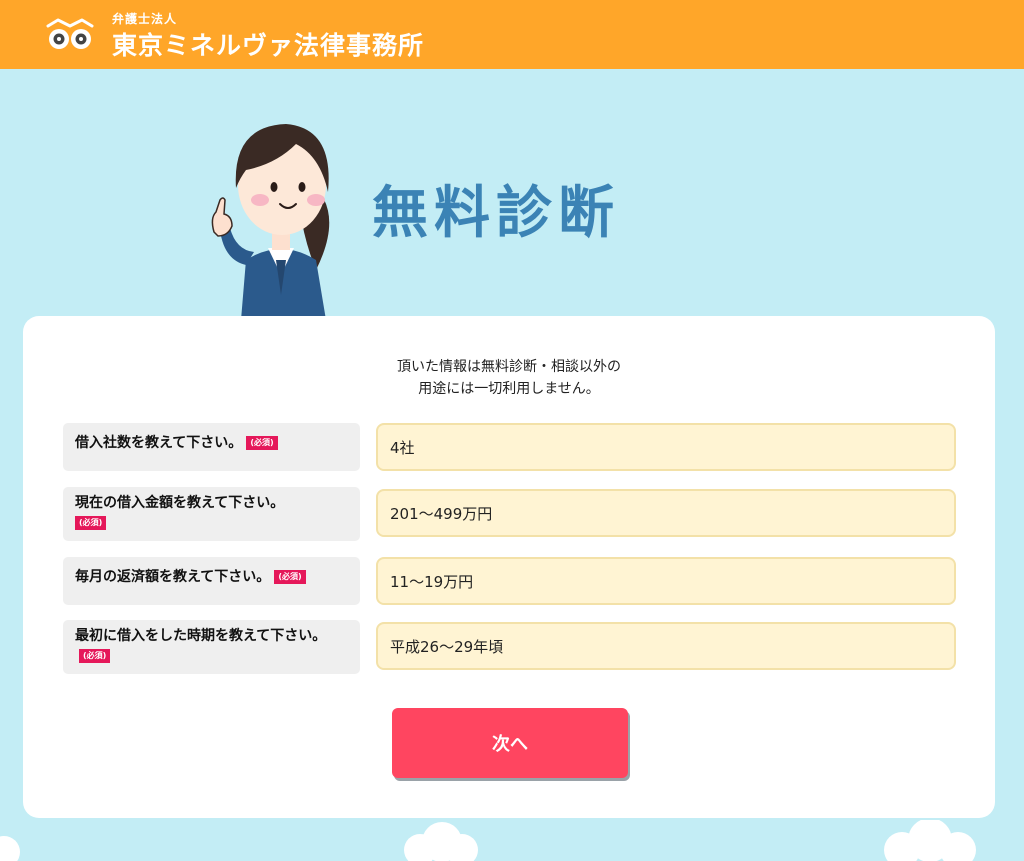 The width and height of the screenshot is (1024, 861). What do you see at coordinates (173, 577) in the screenshot?
I see `field-label-text: 毎月の返済額を教えて下さい。` at bounding box center [173, 577].